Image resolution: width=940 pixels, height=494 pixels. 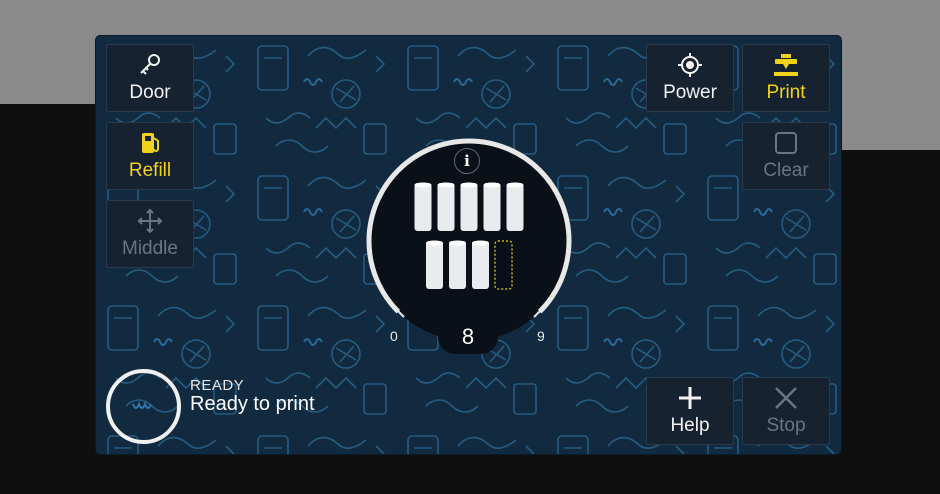 What do you see at coordinates (394, 336) in the screenshot?
I see `gauge-min-label: 0` at bounding box center [394, 336].